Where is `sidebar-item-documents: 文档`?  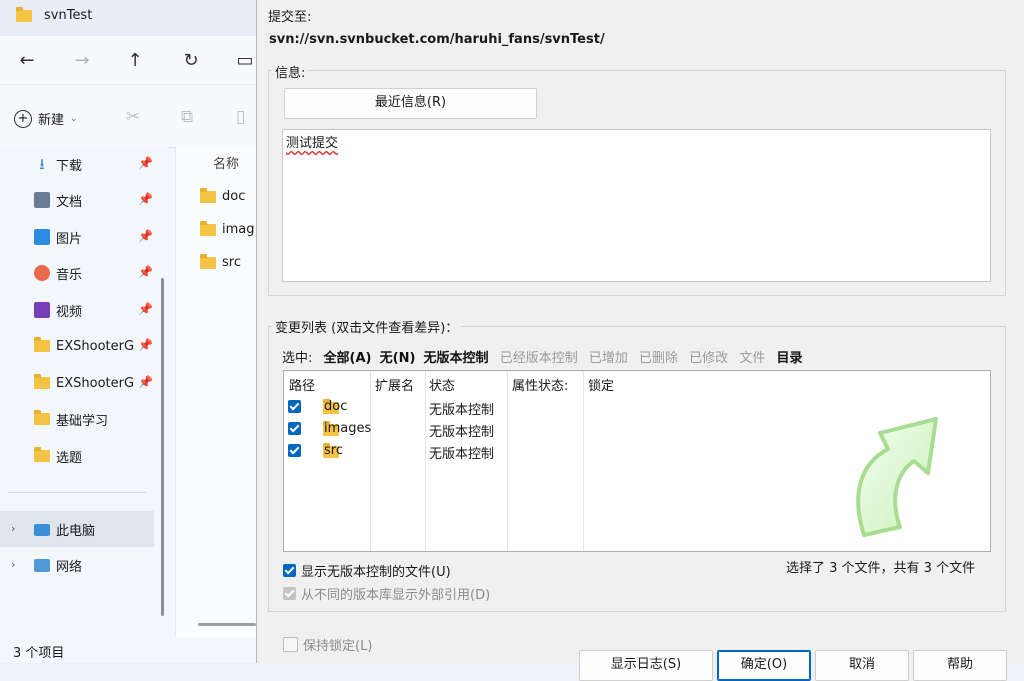
sidebar-item-documents: 文档 is located at coordinates (58, 200).